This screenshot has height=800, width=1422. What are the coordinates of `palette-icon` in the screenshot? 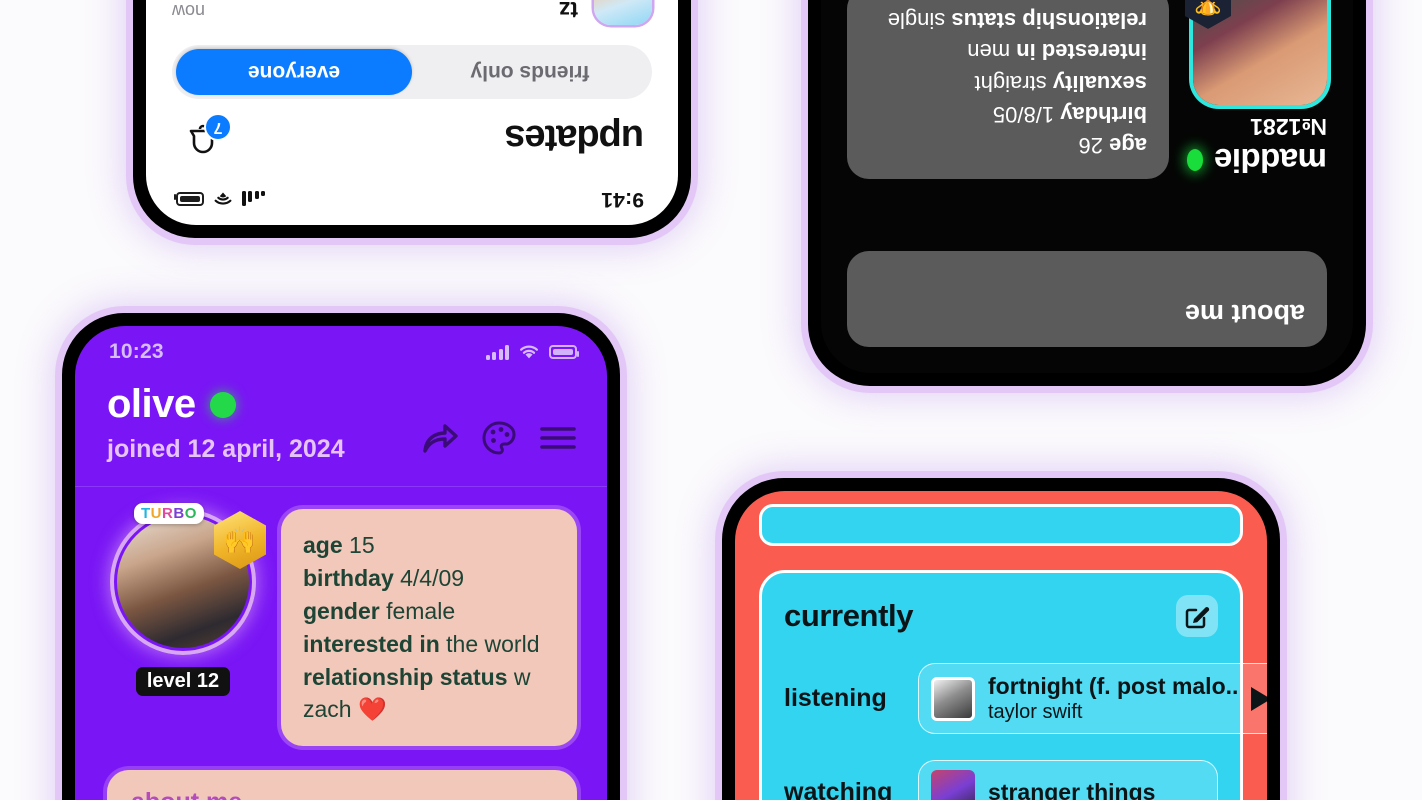 It's located at (499, 438).